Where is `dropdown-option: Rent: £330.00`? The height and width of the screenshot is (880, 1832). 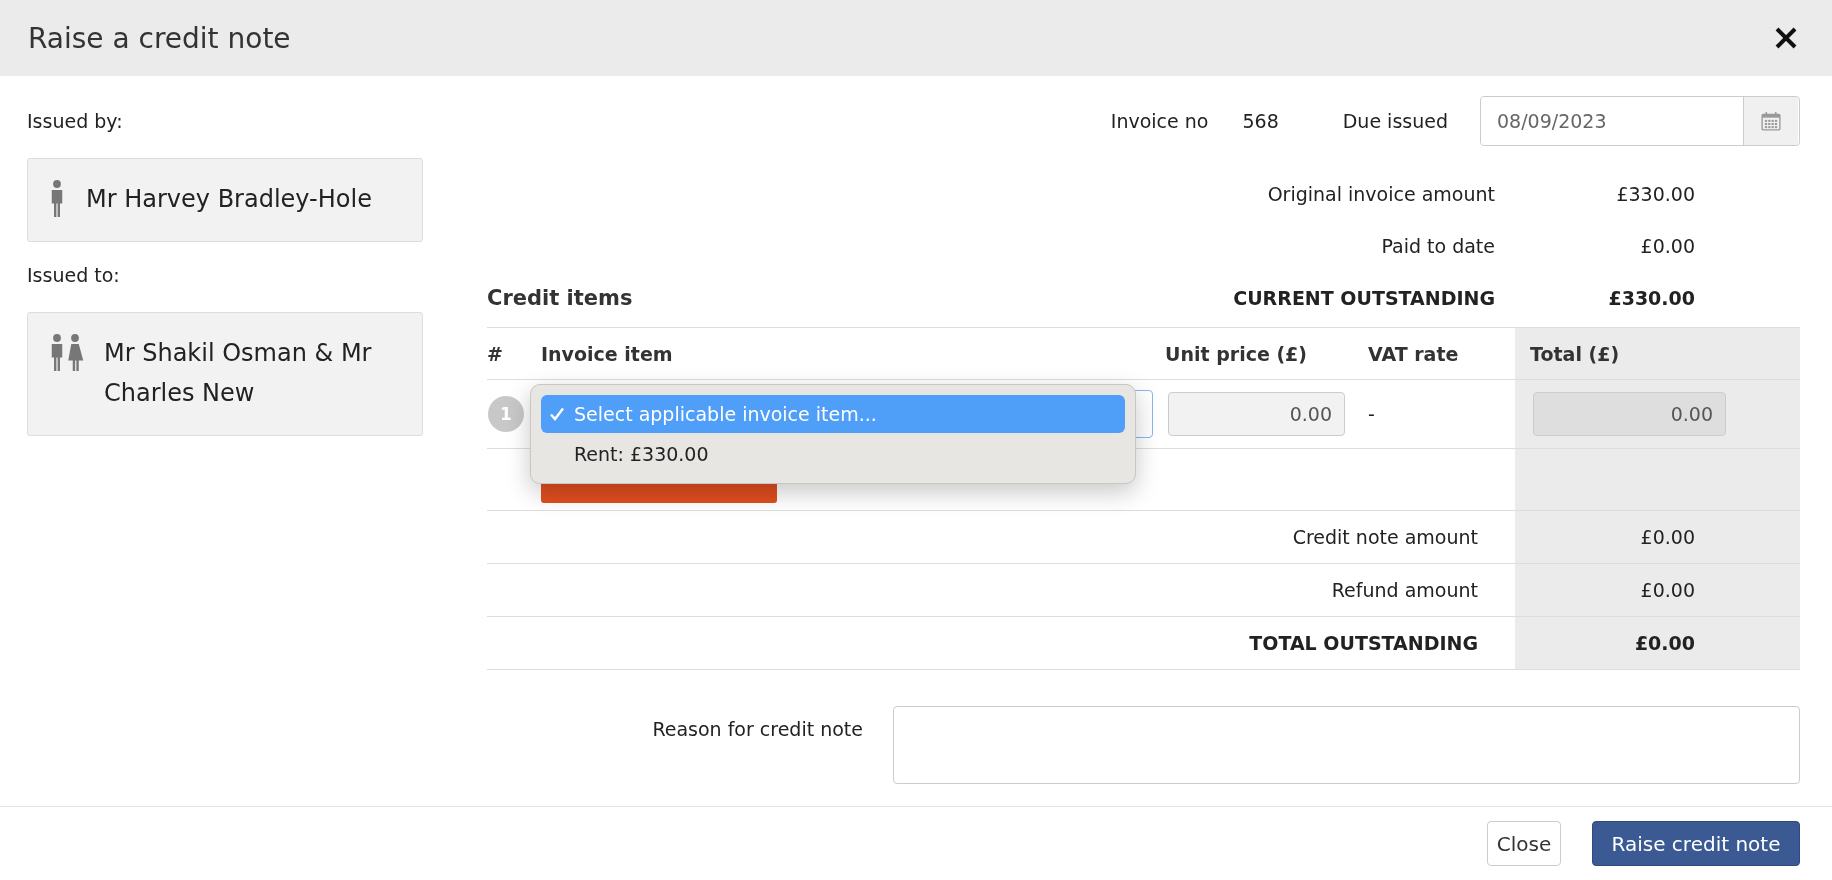
dropdown-option: Rent: £330.00 is located at coordinates (833, 454).